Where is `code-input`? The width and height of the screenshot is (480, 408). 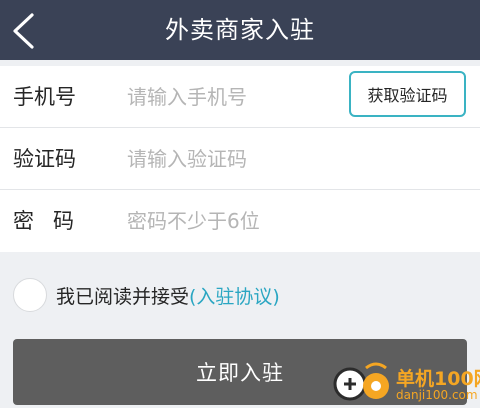
code-input is located at coordinates (292, 159).